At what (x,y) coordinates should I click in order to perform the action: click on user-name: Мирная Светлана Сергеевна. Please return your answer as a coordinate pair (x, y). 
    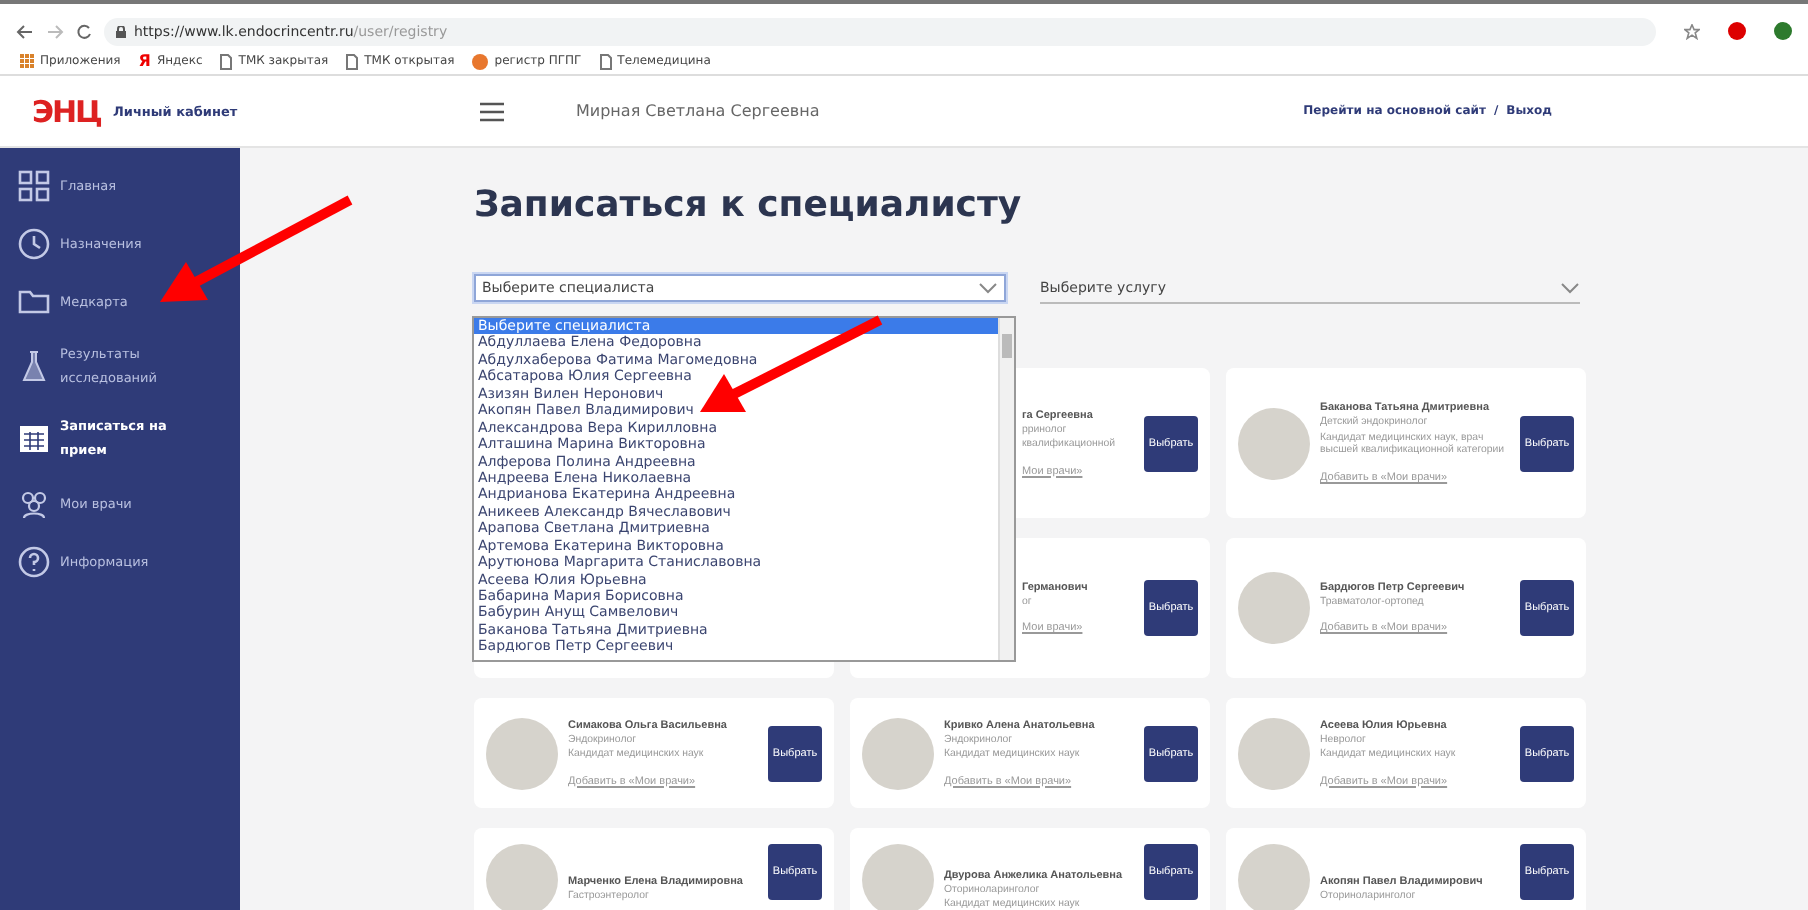
    Looking at the image, I should click on (699, 111).